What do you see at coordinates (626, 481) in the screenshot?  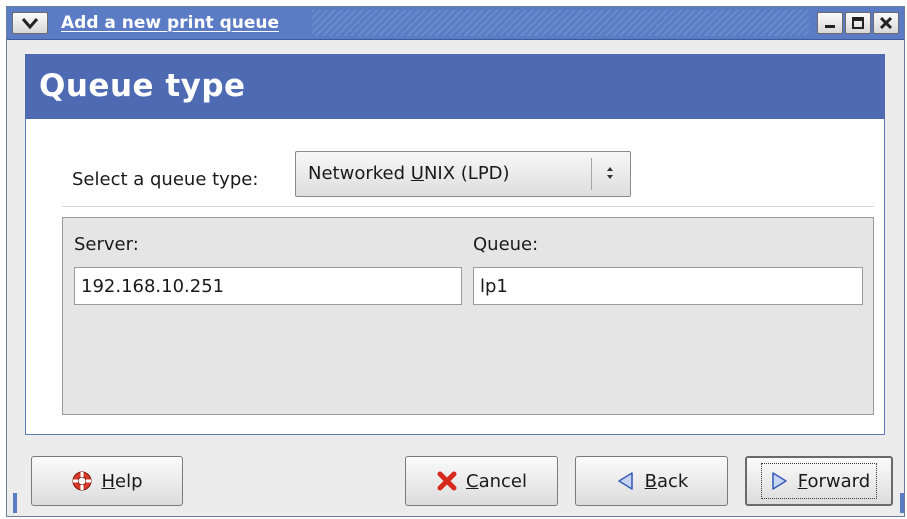 I see `back-arrow-icon` at bounding box center [626, 481].